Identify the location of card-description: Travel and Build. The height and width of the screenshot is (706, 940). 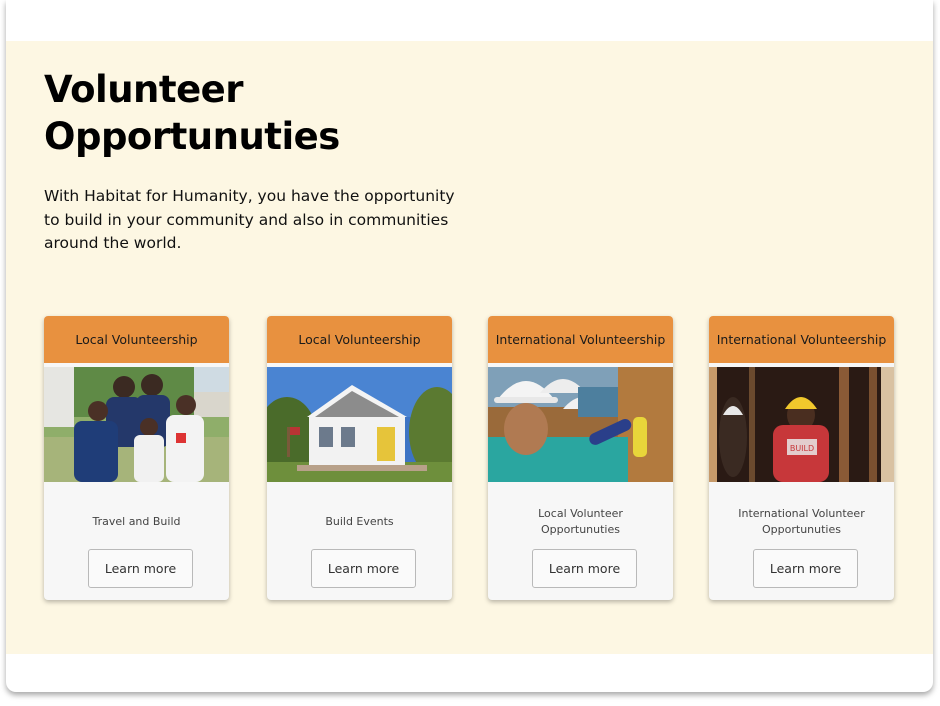
(136, 521).